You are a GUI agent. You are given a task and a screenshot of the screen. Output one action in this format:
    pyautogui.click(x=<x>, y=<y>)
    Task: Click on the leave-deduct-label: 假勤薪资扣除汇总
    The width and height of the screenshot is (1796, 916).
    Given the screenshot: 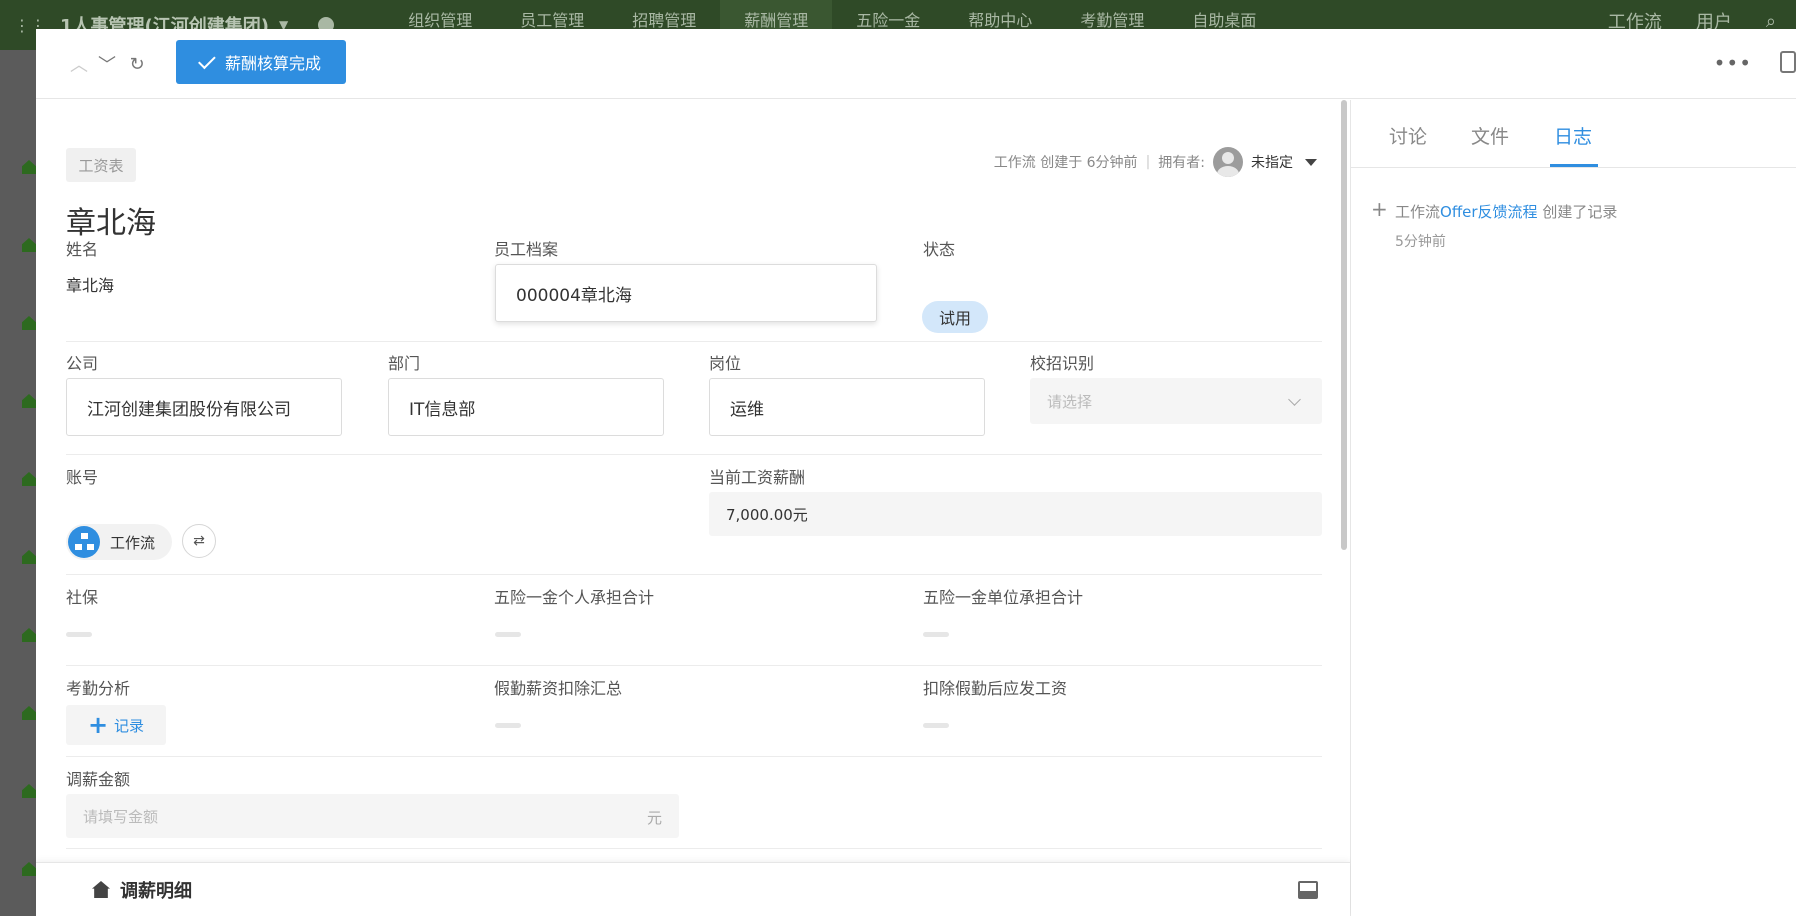 What is the action you would take?
    pyautogui.click(x=558, y=688)
    